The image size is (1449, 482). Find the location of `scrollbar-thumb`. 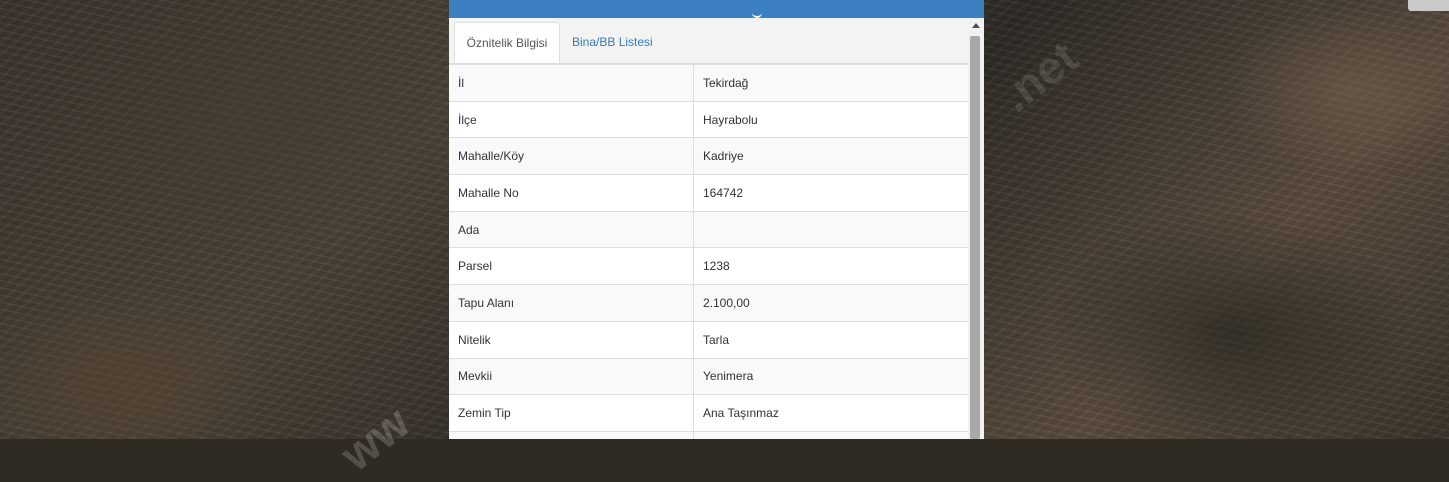

scrollbar-thumb is located at coordinates (975, 237).